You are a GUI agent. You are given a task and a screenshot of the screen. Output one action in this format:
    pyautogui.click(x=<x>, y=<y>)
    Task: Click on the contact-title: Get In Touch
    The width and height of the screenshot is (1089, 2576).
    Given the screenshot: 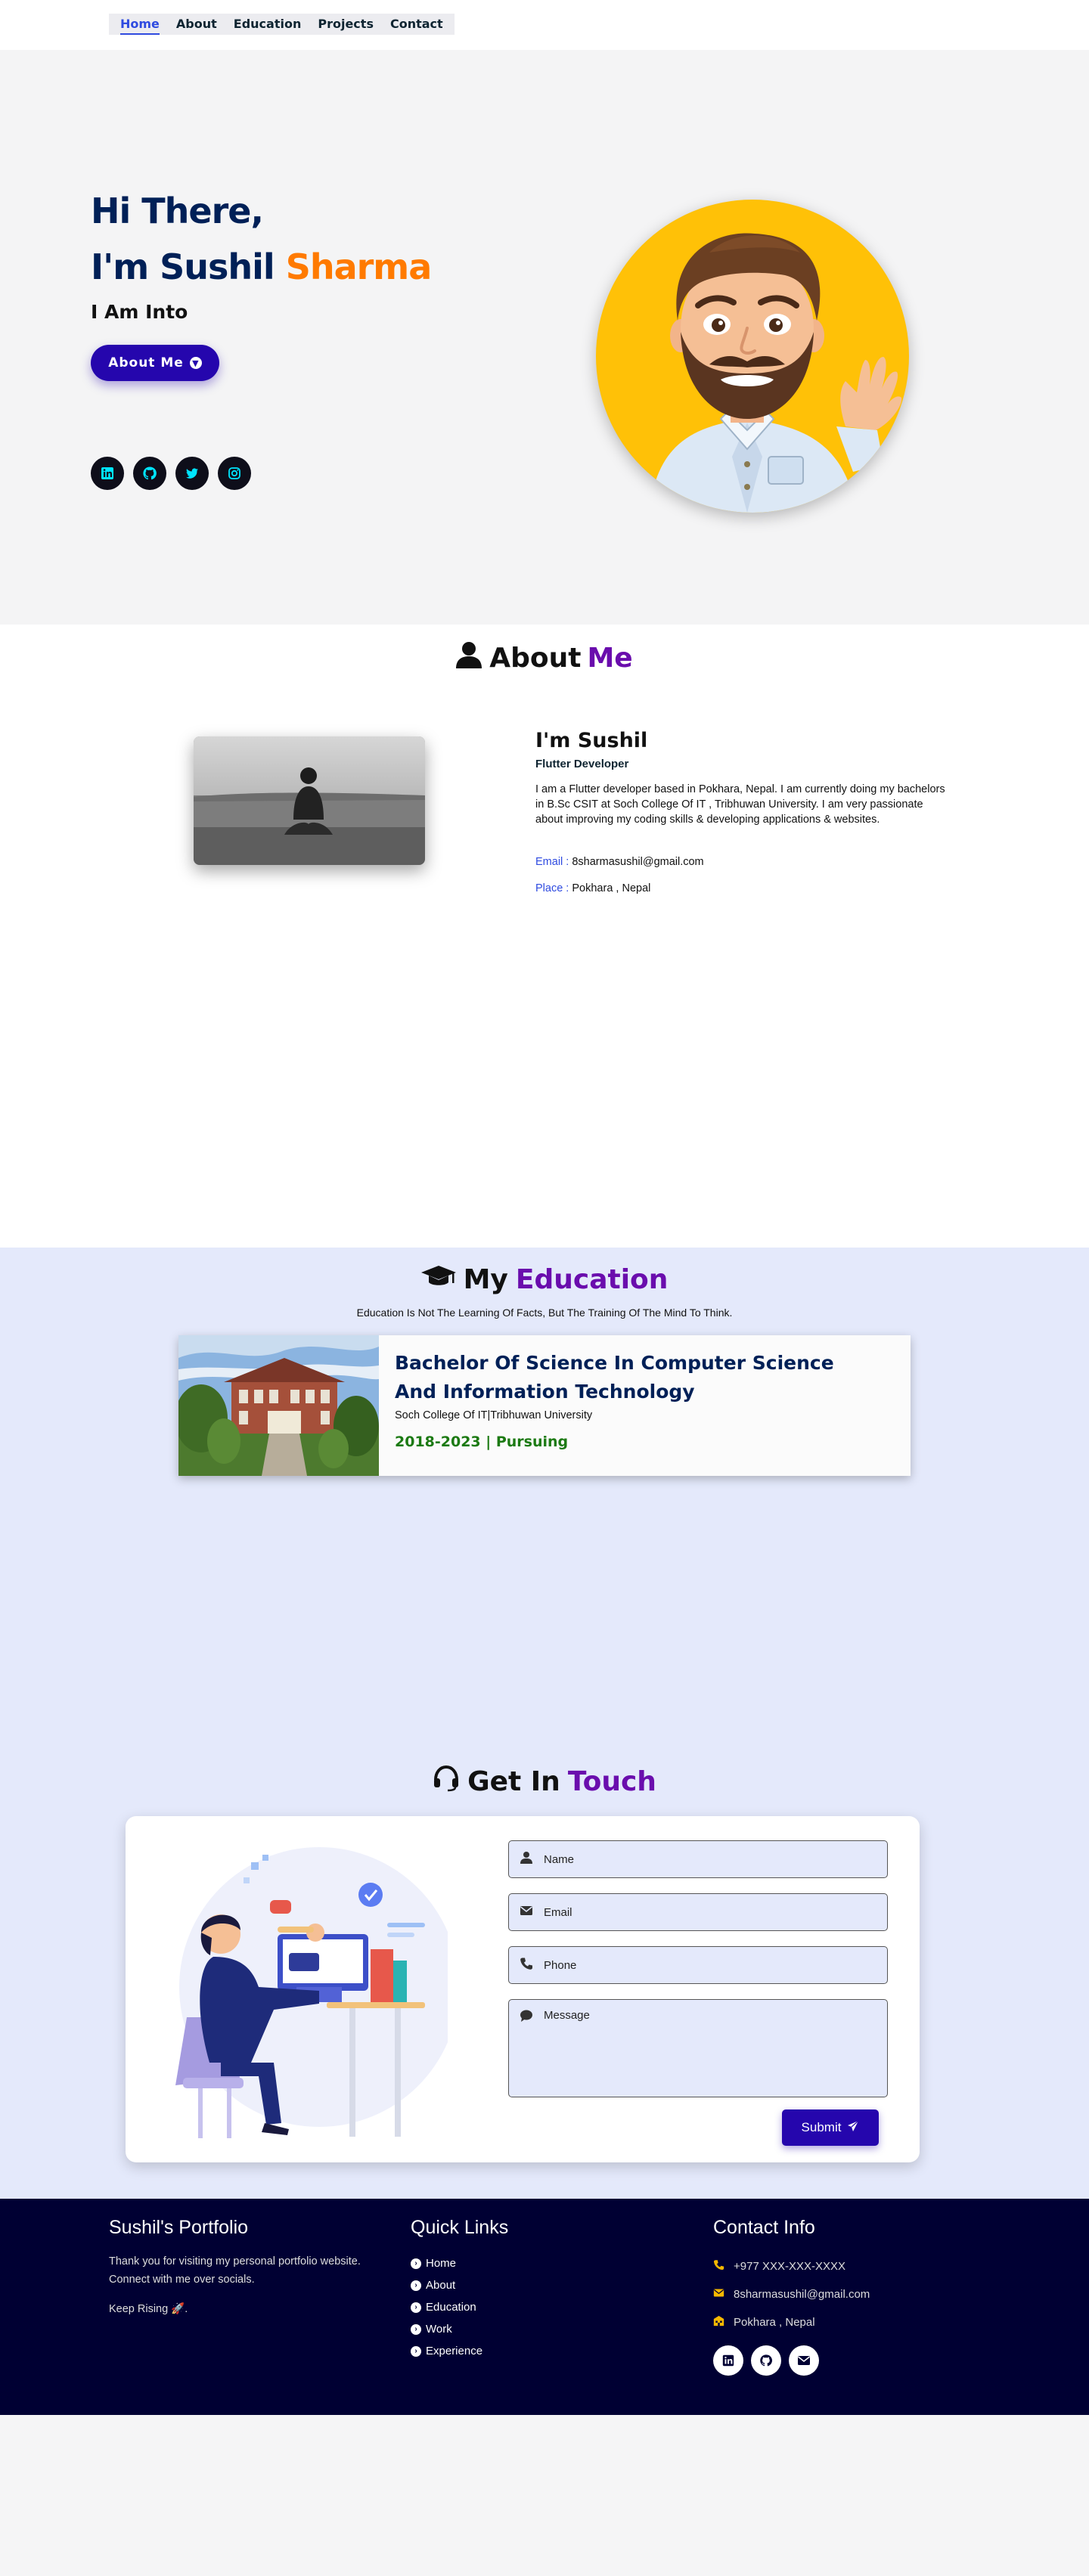 What is the action you would take?
    pyautogui.click(x=544, y=1782)
    